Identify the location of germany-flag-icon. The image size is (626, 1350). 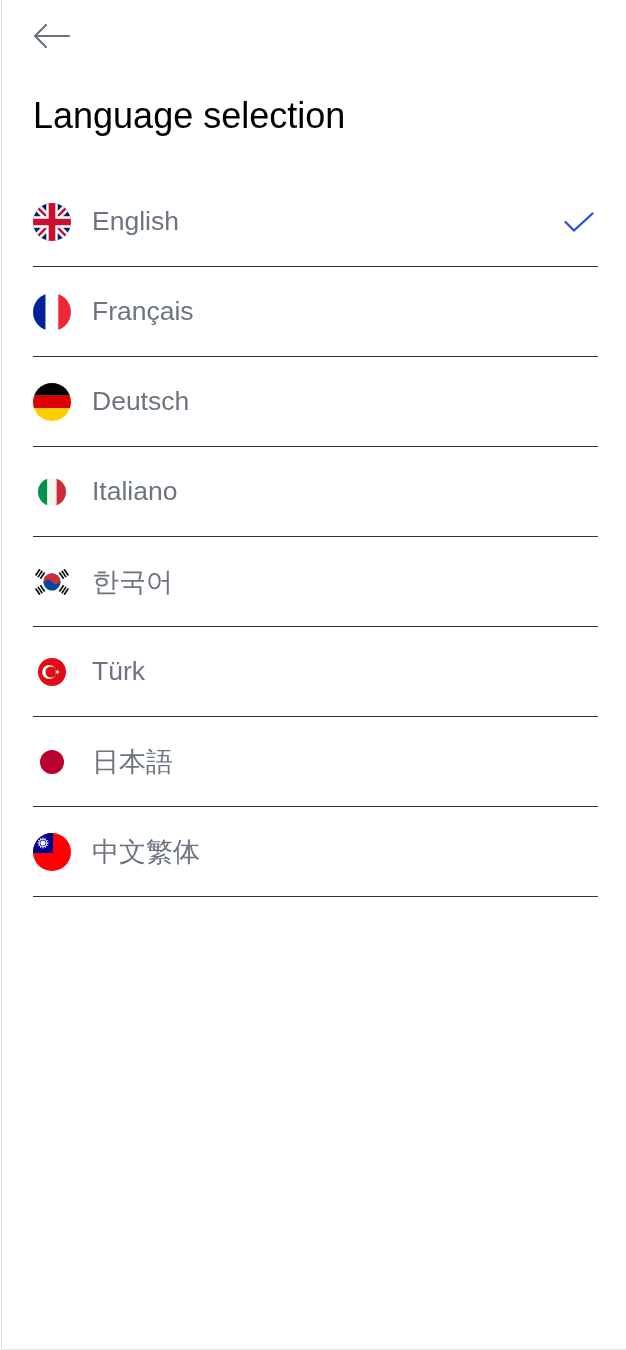
(52, 401).